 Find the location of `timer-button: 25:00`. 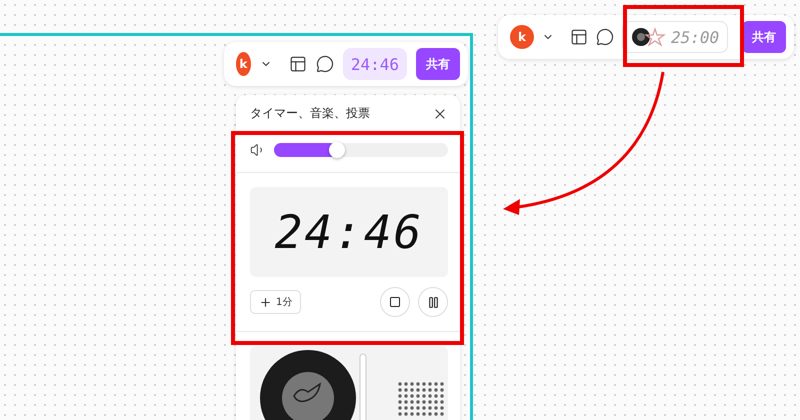

timer-button: 25:00 is located at coordinates (675, 37).